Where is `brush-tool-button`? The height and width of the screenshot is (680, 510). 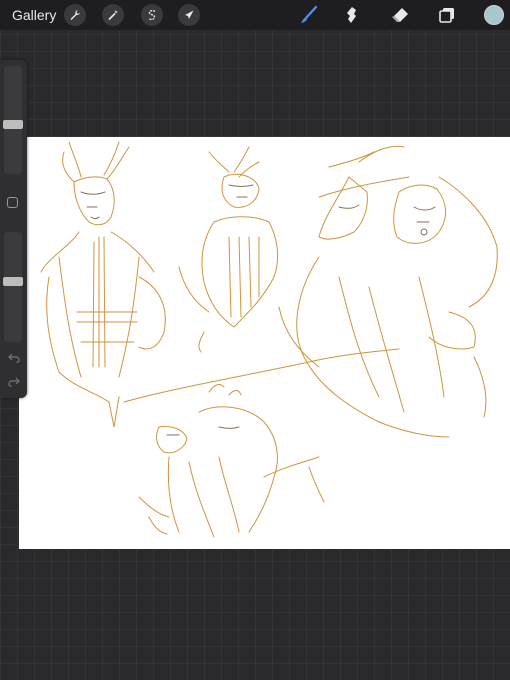 brush-tool-button is located at coordinates (309, 15).